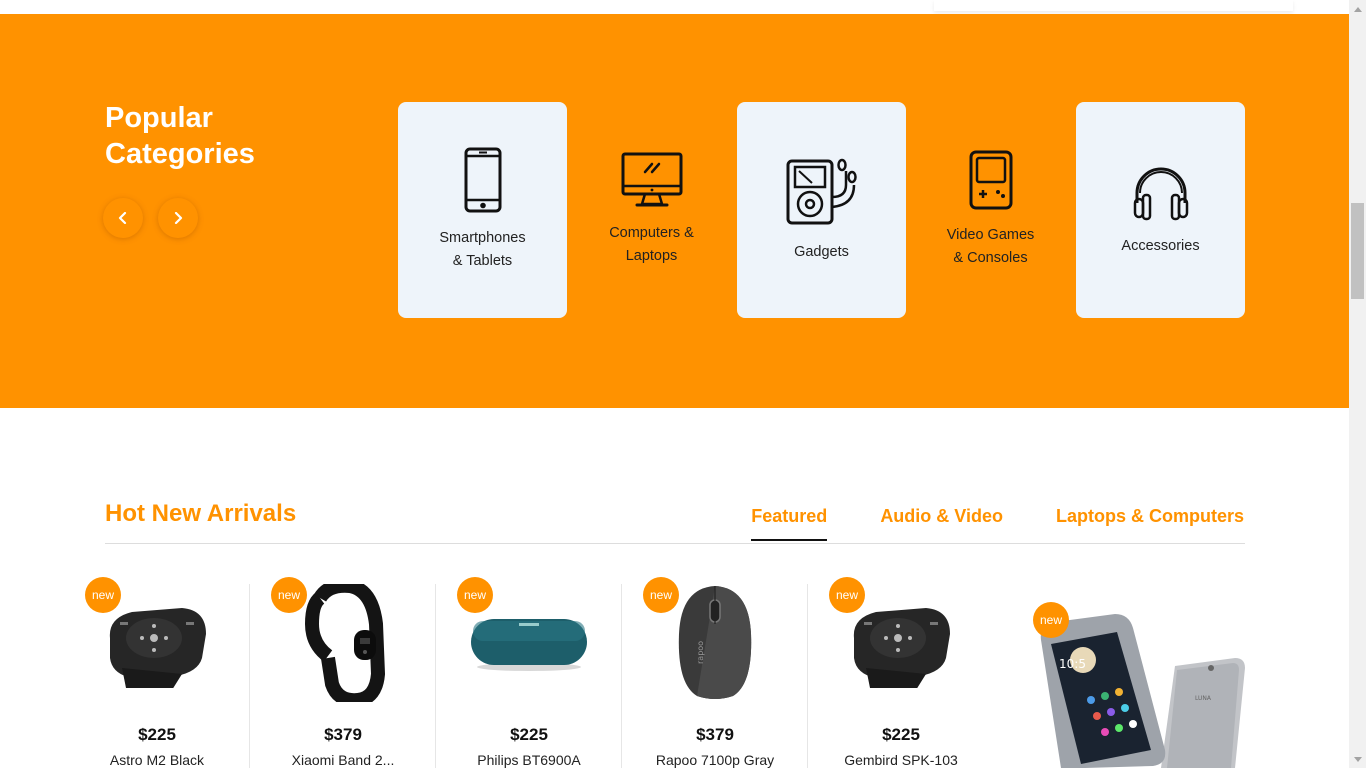 This screenshot has height=768, width=1366. I want to click on chevron-right-icon, so click(178, 218).